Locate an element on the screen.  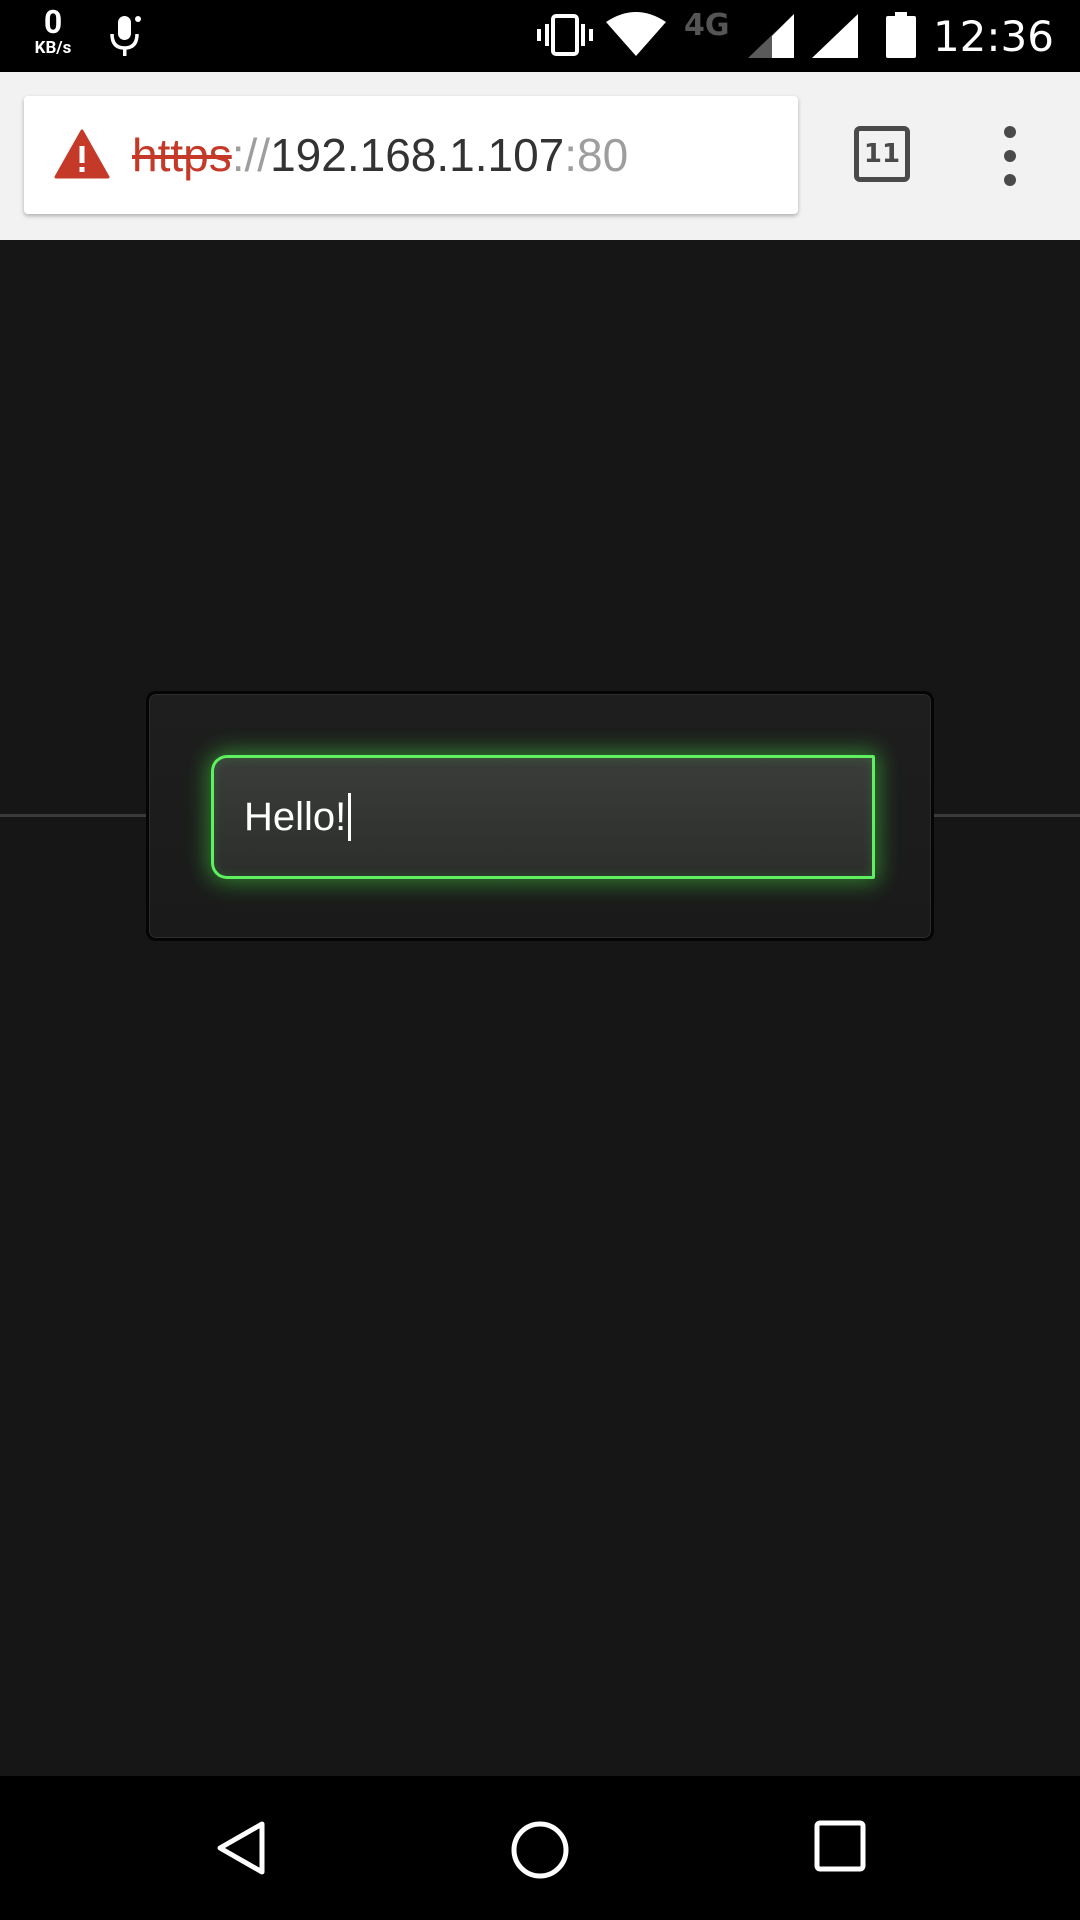
overflow-menu-button is located at coordinates (1010, 156).